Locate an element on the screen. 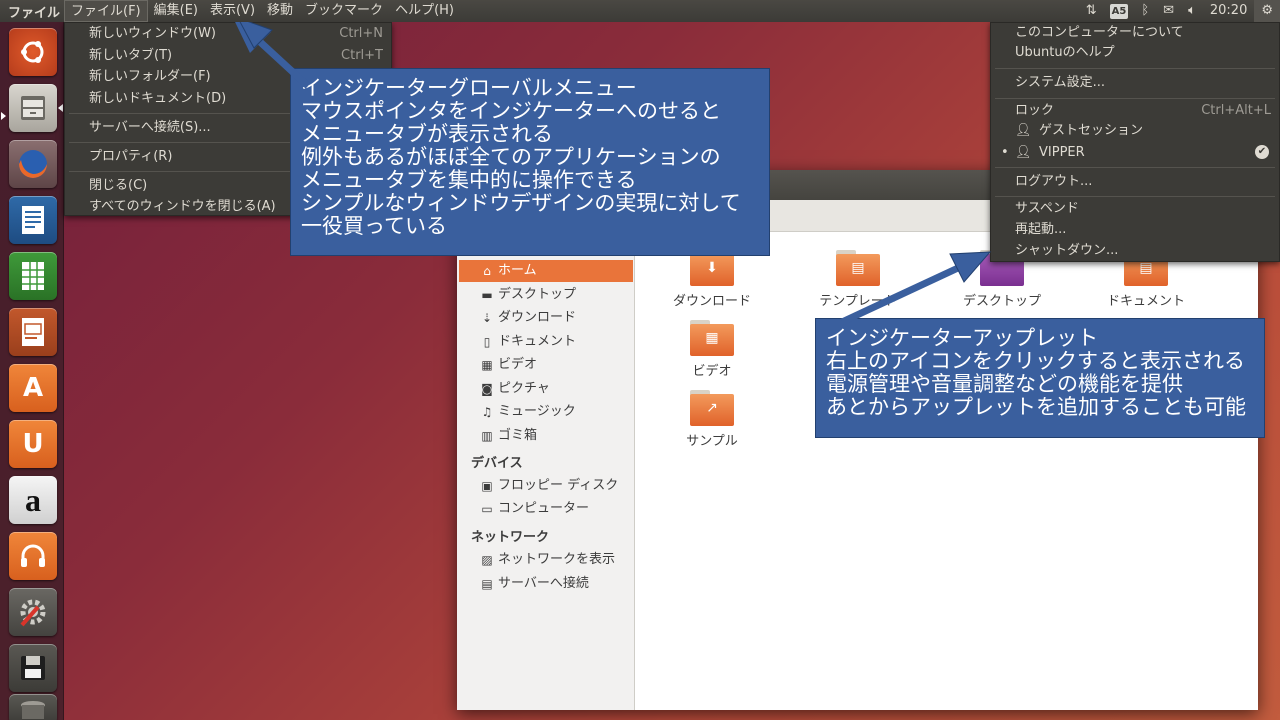 The width and height of the screenshot is (1280, 720). callout-line: インジケーターグローバルメニュー is located at coordinates (469, 88).